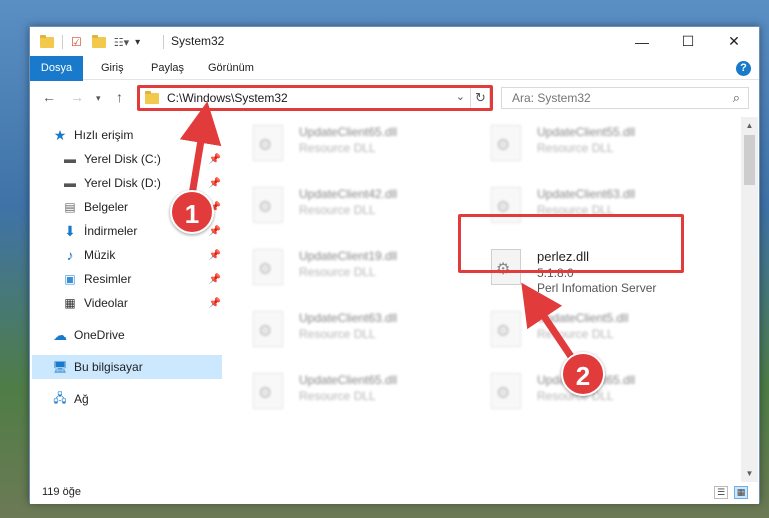 Image resolution: width=769 pixels, height=518 pixels. I want to click on forward-arrow-icon: →, so click(77, 97).